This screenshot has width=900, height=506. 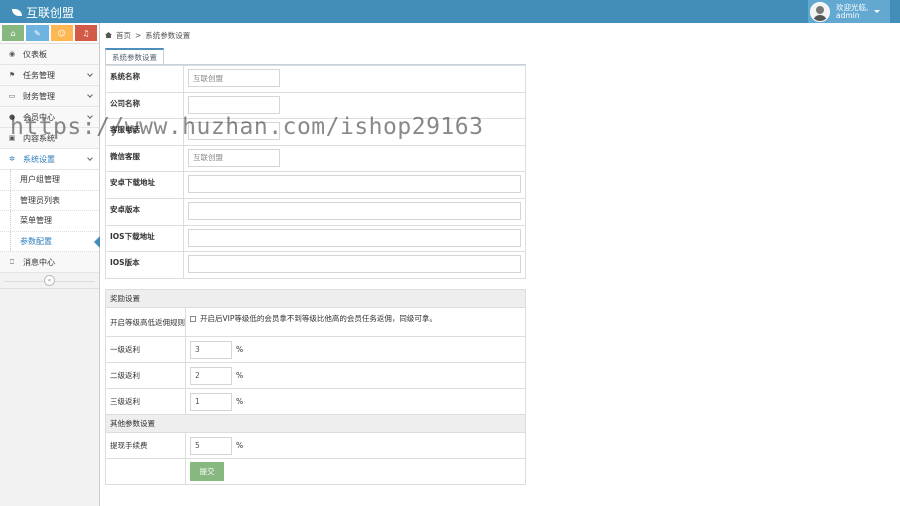 What do you see at coordinates (211, 349) in the screenshot?
I see `level1-rebate-input: 3` at bounding box center [211, 349].